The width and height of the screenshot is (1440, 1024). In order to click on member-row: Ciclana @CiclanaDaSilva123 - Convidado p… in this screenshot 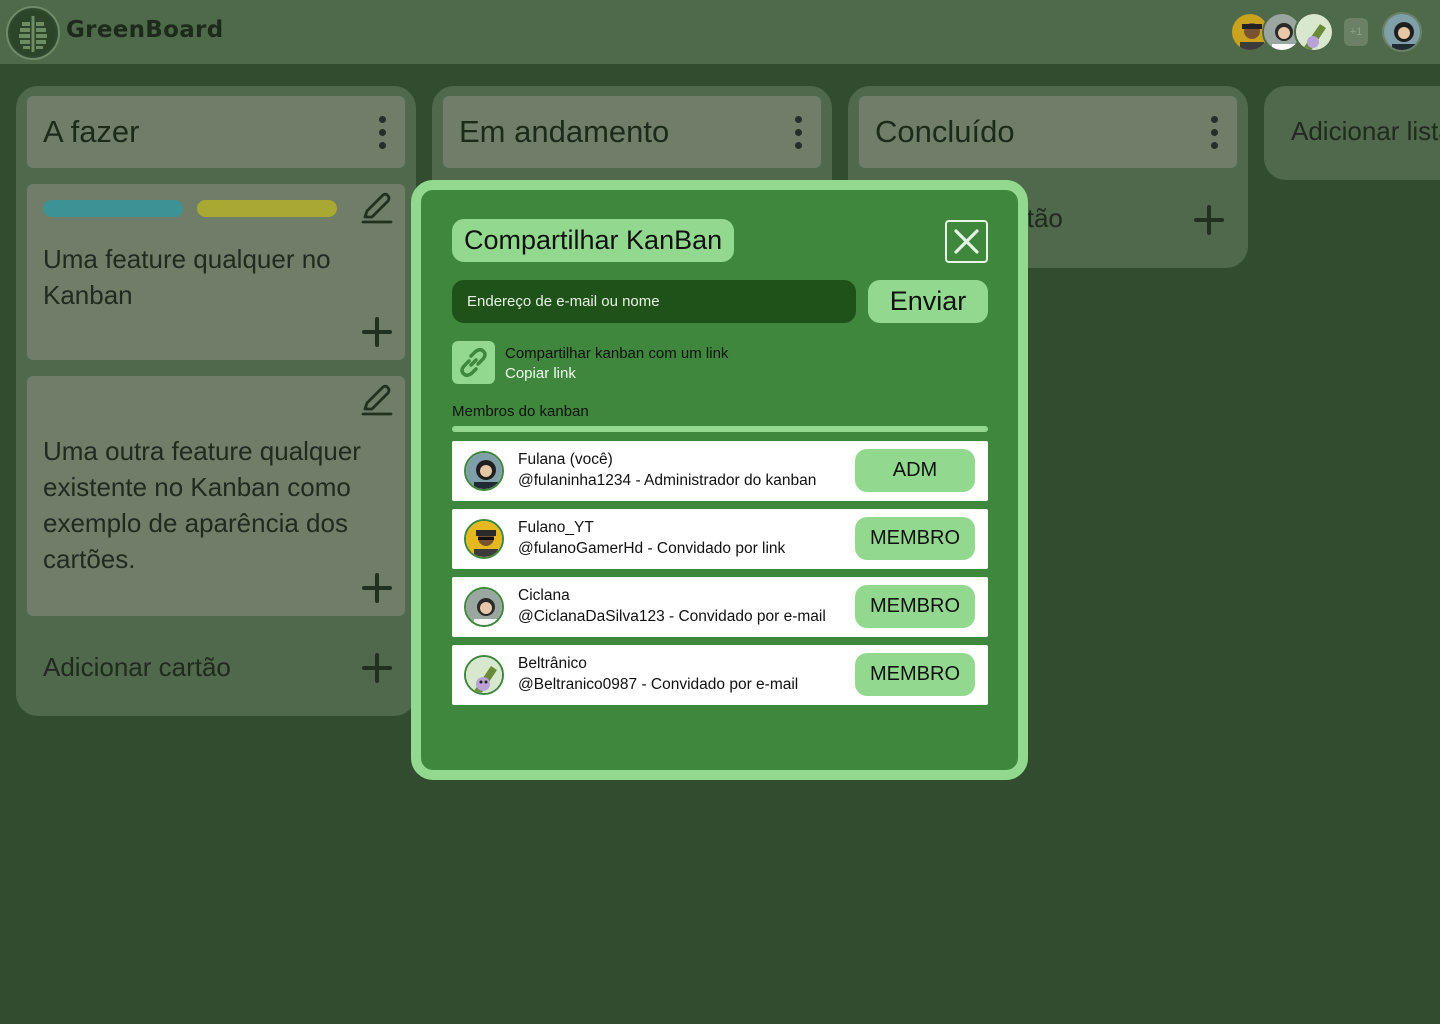, I will do `click(720, 607)`.